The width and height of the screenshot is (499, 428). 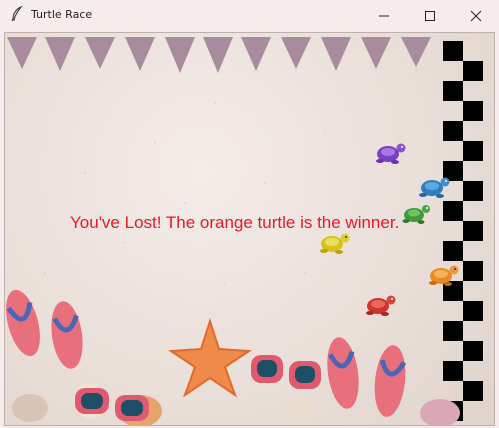 What do you see at coordinates (434, 187) in the screenshot?
I see `blue-turtle` at bounding box center [434, 187].